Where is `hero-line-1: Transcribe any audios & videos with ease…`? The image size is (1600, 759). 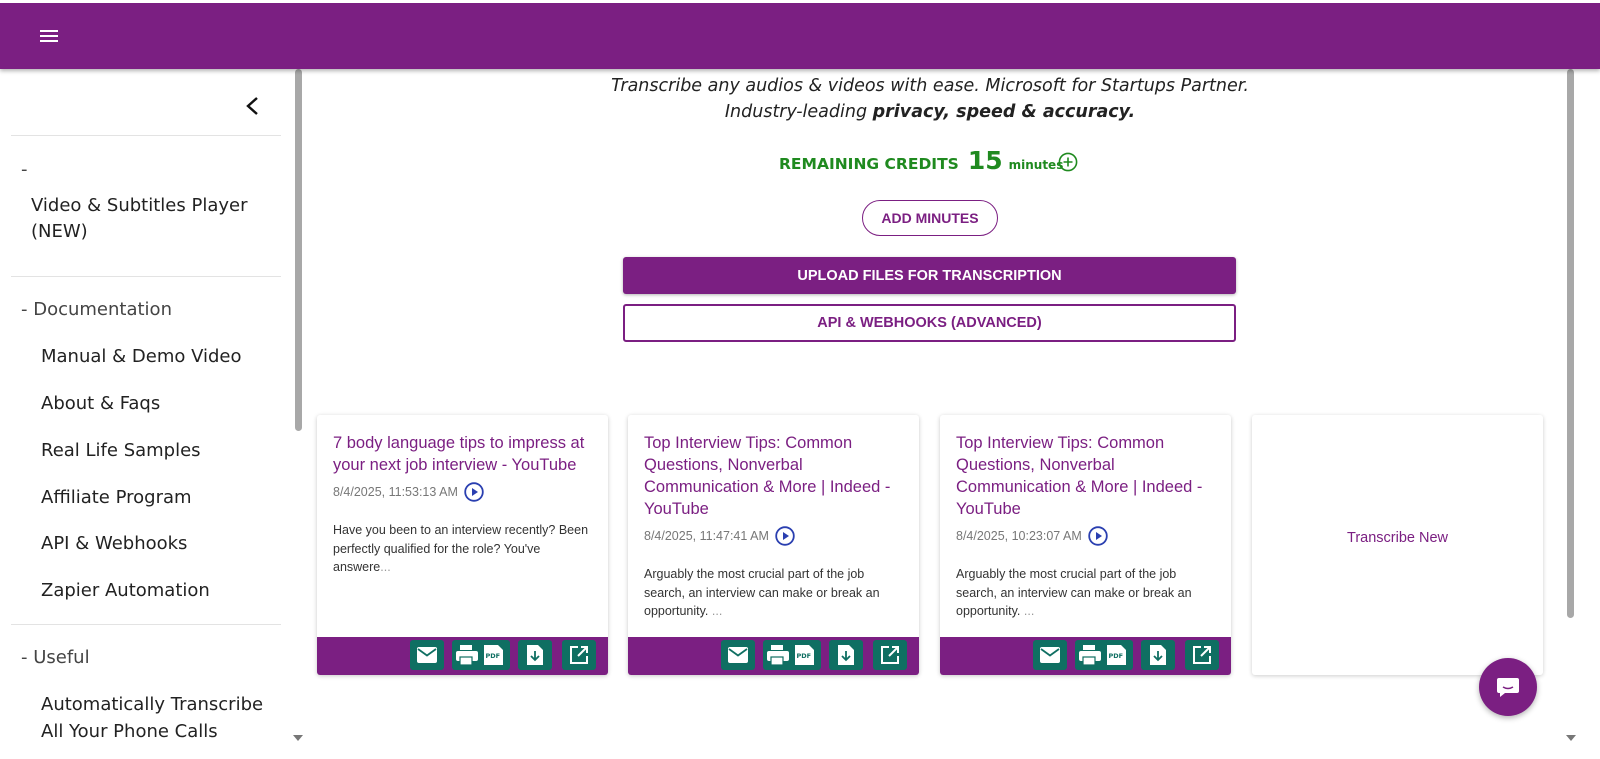
hero-line-1: Transcribe any audios & videos with ease… is located at coordinates (930, 86).